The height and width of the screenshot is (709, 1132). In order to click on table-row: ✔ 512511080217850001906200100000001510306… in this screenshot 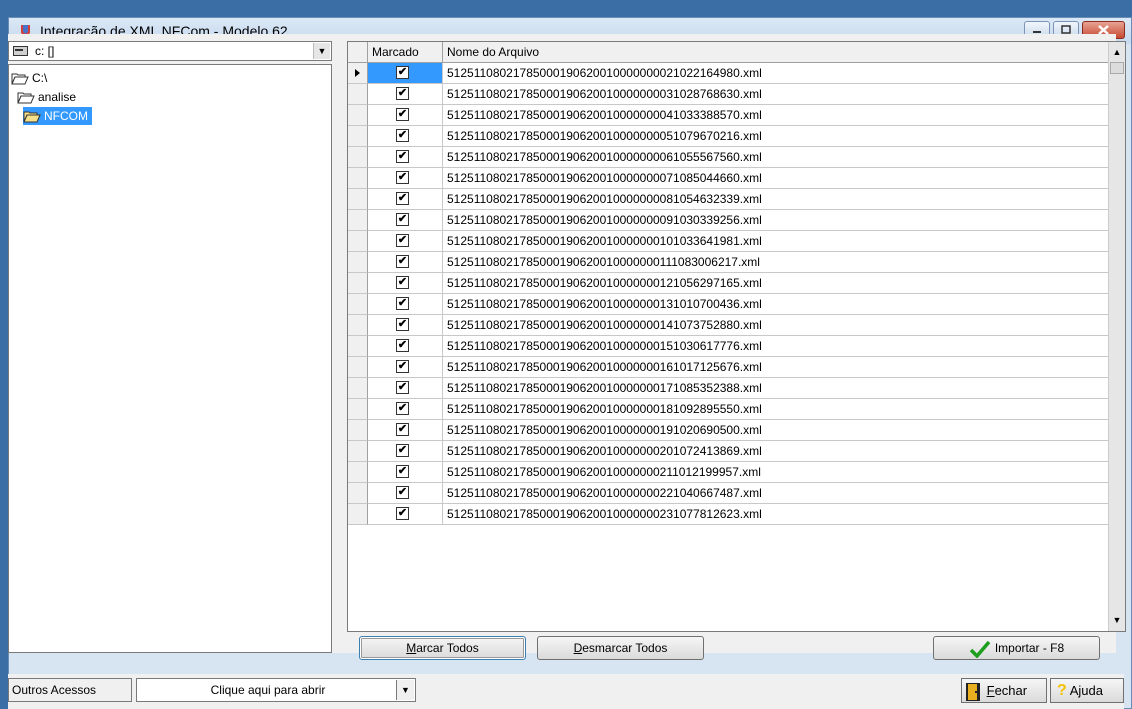, I will do `click(728, 346)`.